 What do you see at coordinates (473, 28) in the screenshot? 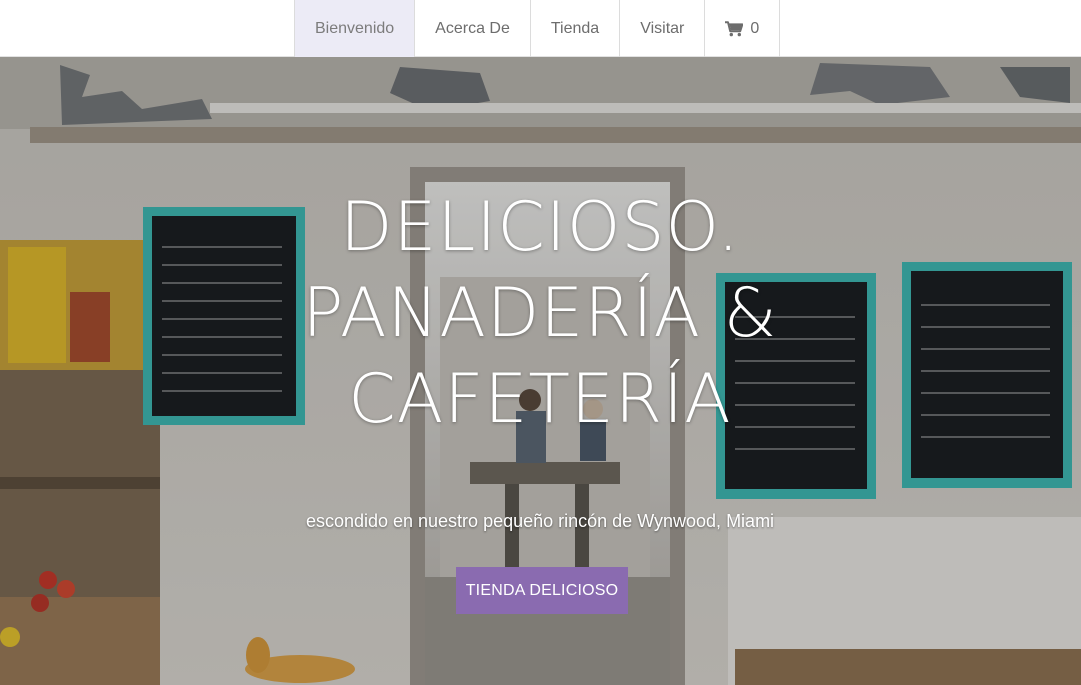
I see `nav-item-acerca-de: Acerca De` at bounding box center [473, 28].